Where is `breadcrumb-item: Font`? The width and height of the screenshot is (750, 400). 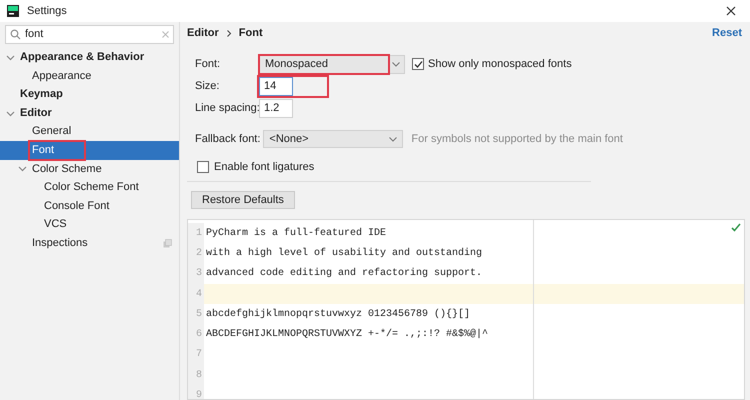
breadcrumb-item: Font is located at coordinates (250, 33).